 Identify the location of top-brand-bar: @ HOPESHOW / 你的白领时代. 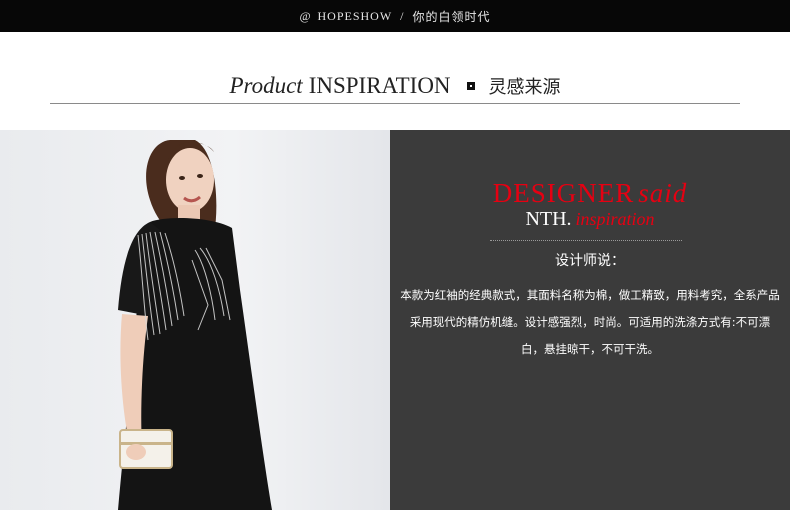
(395, 16).